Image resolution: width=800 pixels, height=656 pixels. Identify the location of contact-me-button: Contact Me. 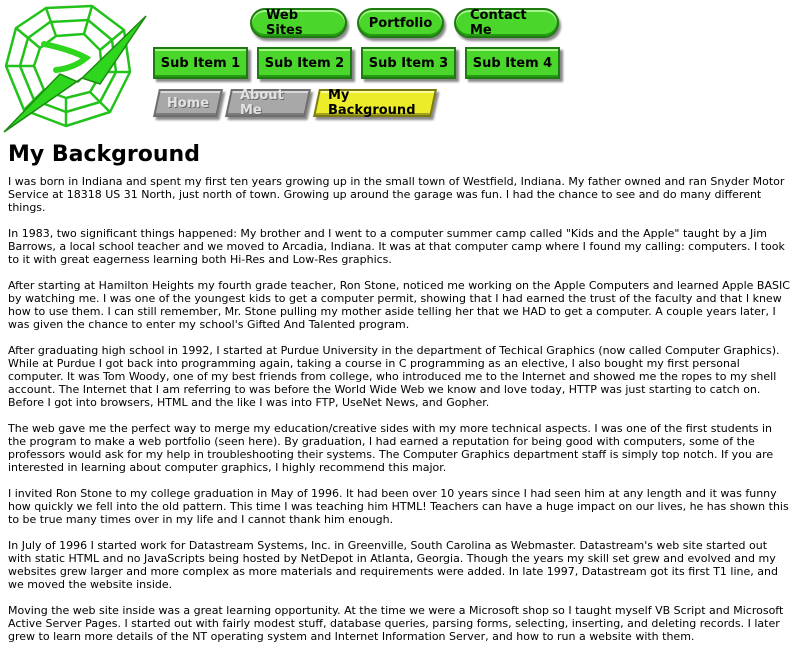
(506, 23).